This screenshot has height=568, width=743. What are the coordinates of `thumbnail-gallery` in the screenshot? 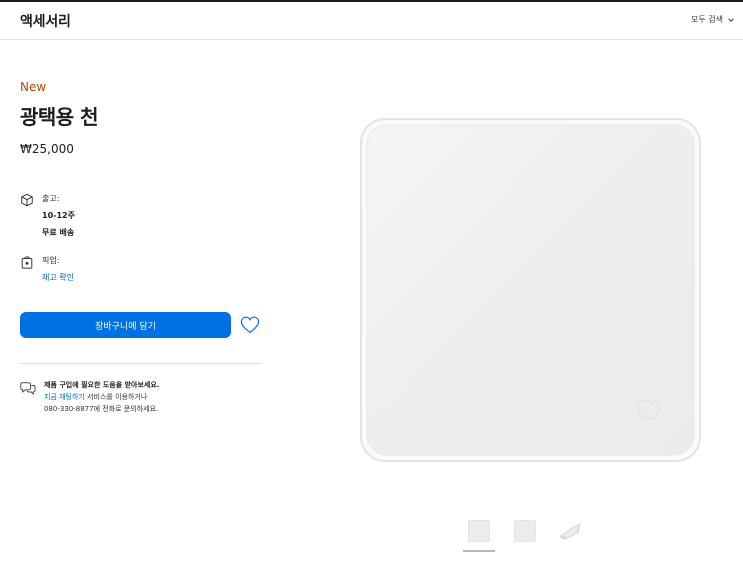 It's located at (524, 534).